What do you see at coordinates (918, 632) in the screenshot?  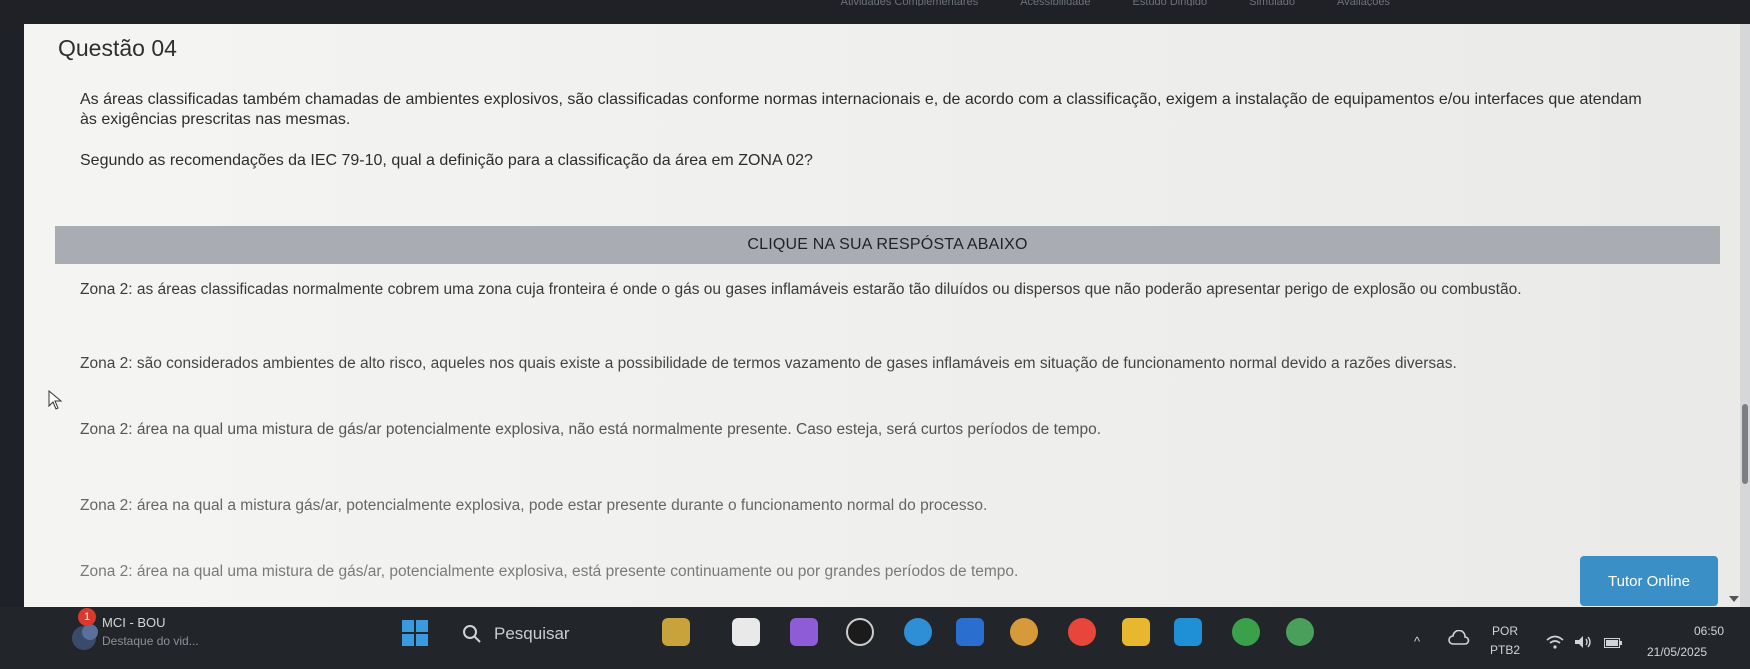 I see `taskbar-app-edge-icon` at bounding box center [918, 632].